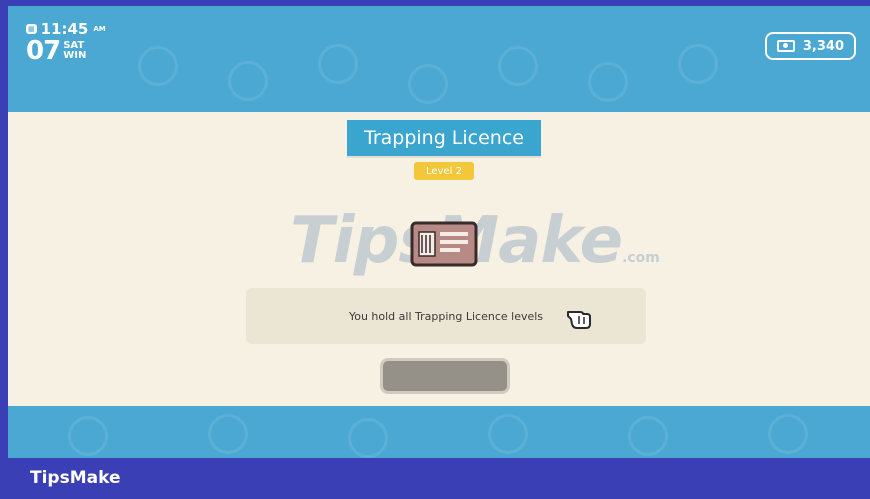  Describe the element at coordinates (445, 376) in the screenshot. I see `confirm-button` at that location.